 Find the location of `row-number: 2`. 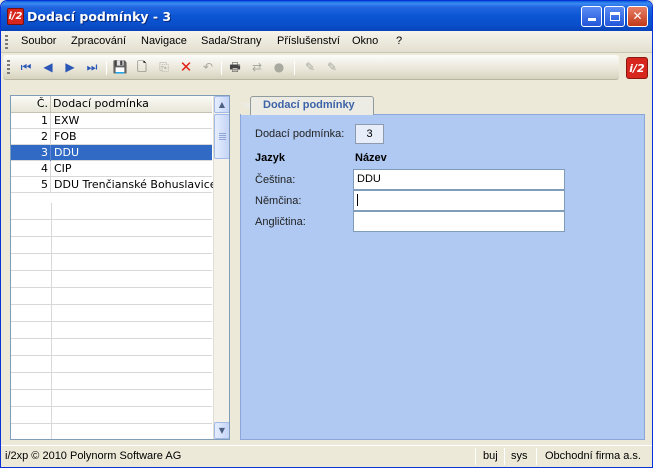

row-number: 2 is located at coordinates (31, 137).